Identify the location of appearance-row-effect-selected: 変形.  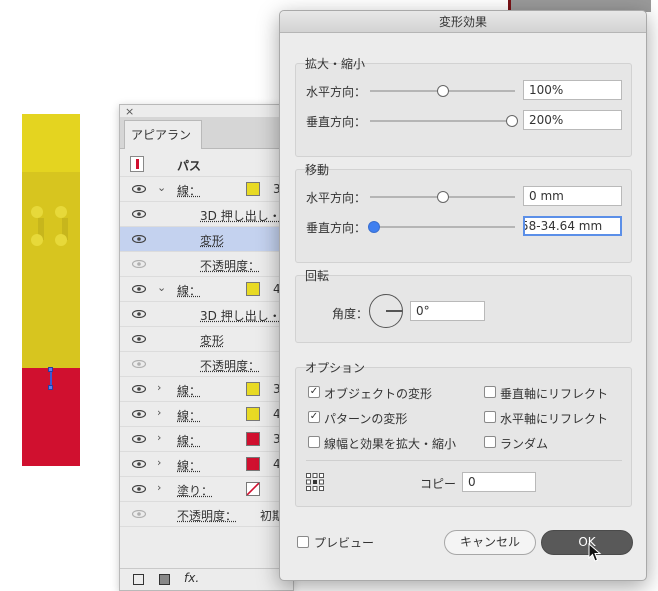
(207, 239).